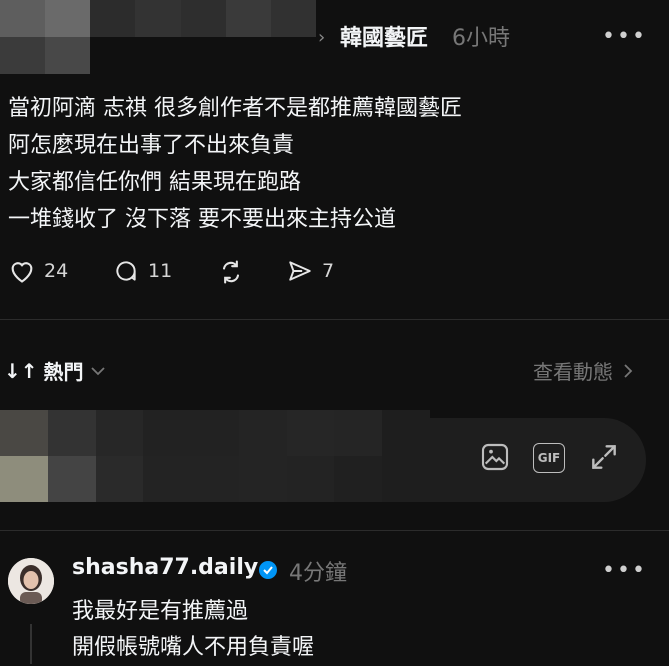  What do you see at coordinates (215, 456) in the screenshot?
I see `blurred-composer-avatar` at bounding box center [215, 456].